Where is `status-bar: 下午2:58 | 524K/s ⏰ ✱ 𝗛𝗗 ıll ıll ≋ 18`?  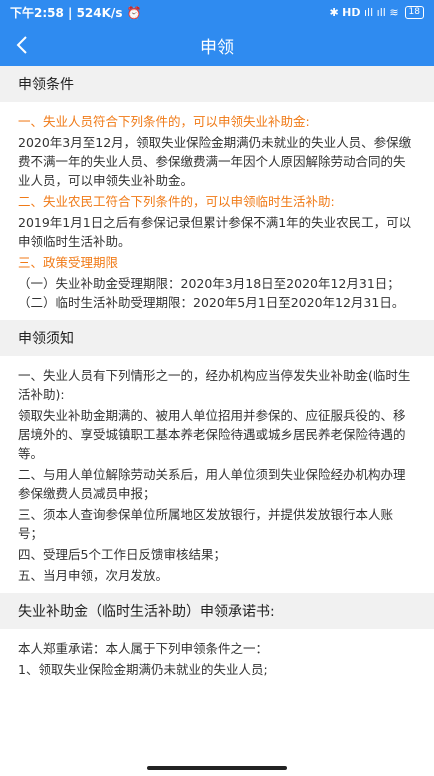 status-bar: 下午2:58 | 524K/s ⏰ ✱ 𝗛𝗗 ıll ıll ≋ 18 is located at coordinates (217, 12).